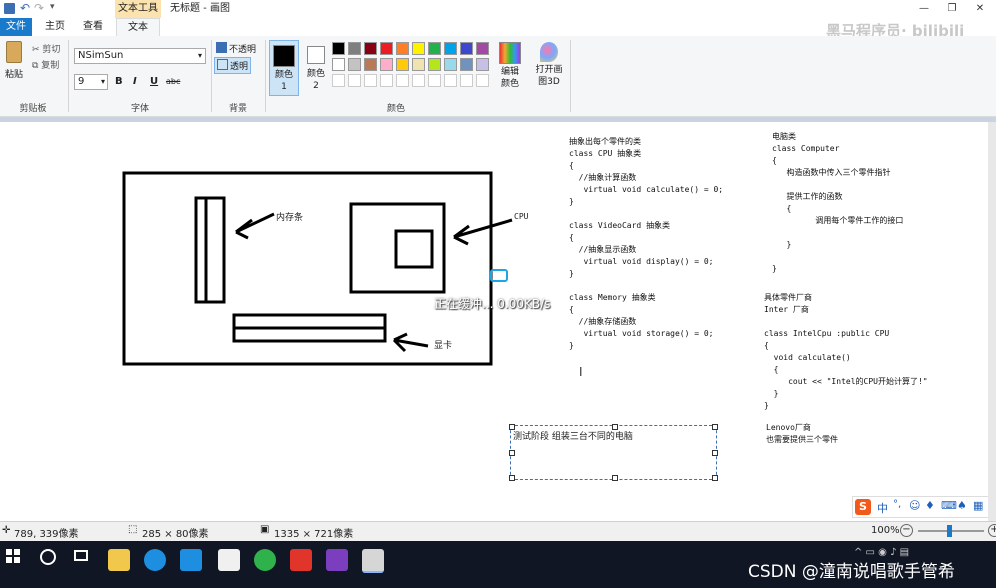  I want to click on qat-dropdown-icon: ▾, so click(52, 7).